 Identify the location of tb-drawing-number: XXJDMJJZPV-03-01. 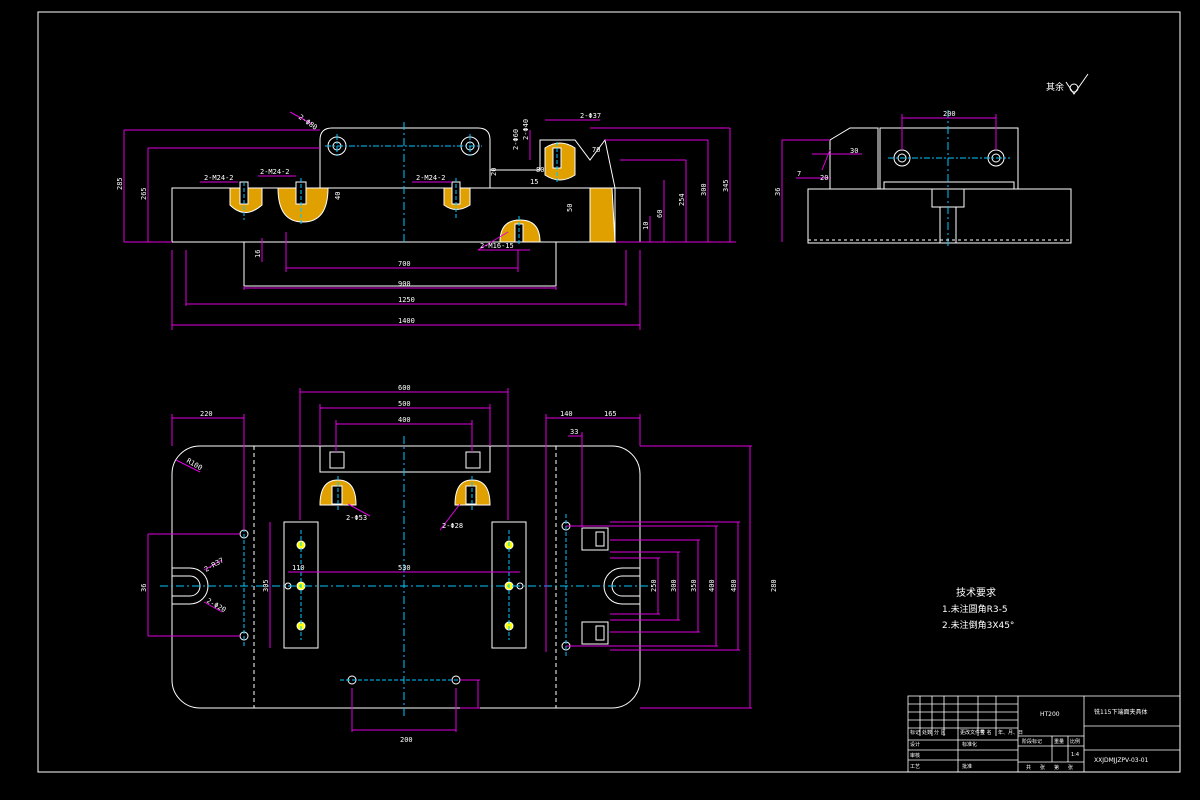
(1121, 760).